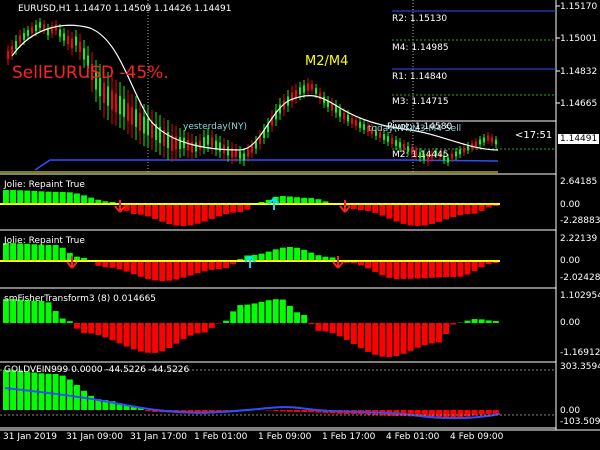  Describe the element at coordinates (420, 77) in the screenshot. I see `level-r1: R1: 1.14840` at that location.